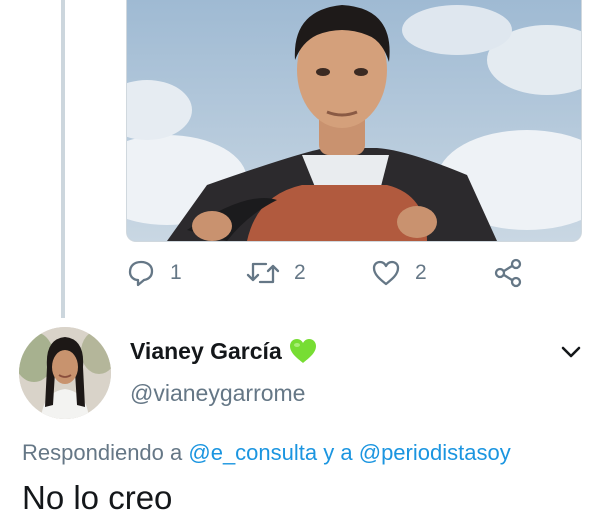 Image resolution: width=600 pixels, height=518 pixels. What do you see at coordinates (336, 275) in the screenshot?
I see `tweet-actions-bar: 1 2 2` at bounding box center [336, 275].